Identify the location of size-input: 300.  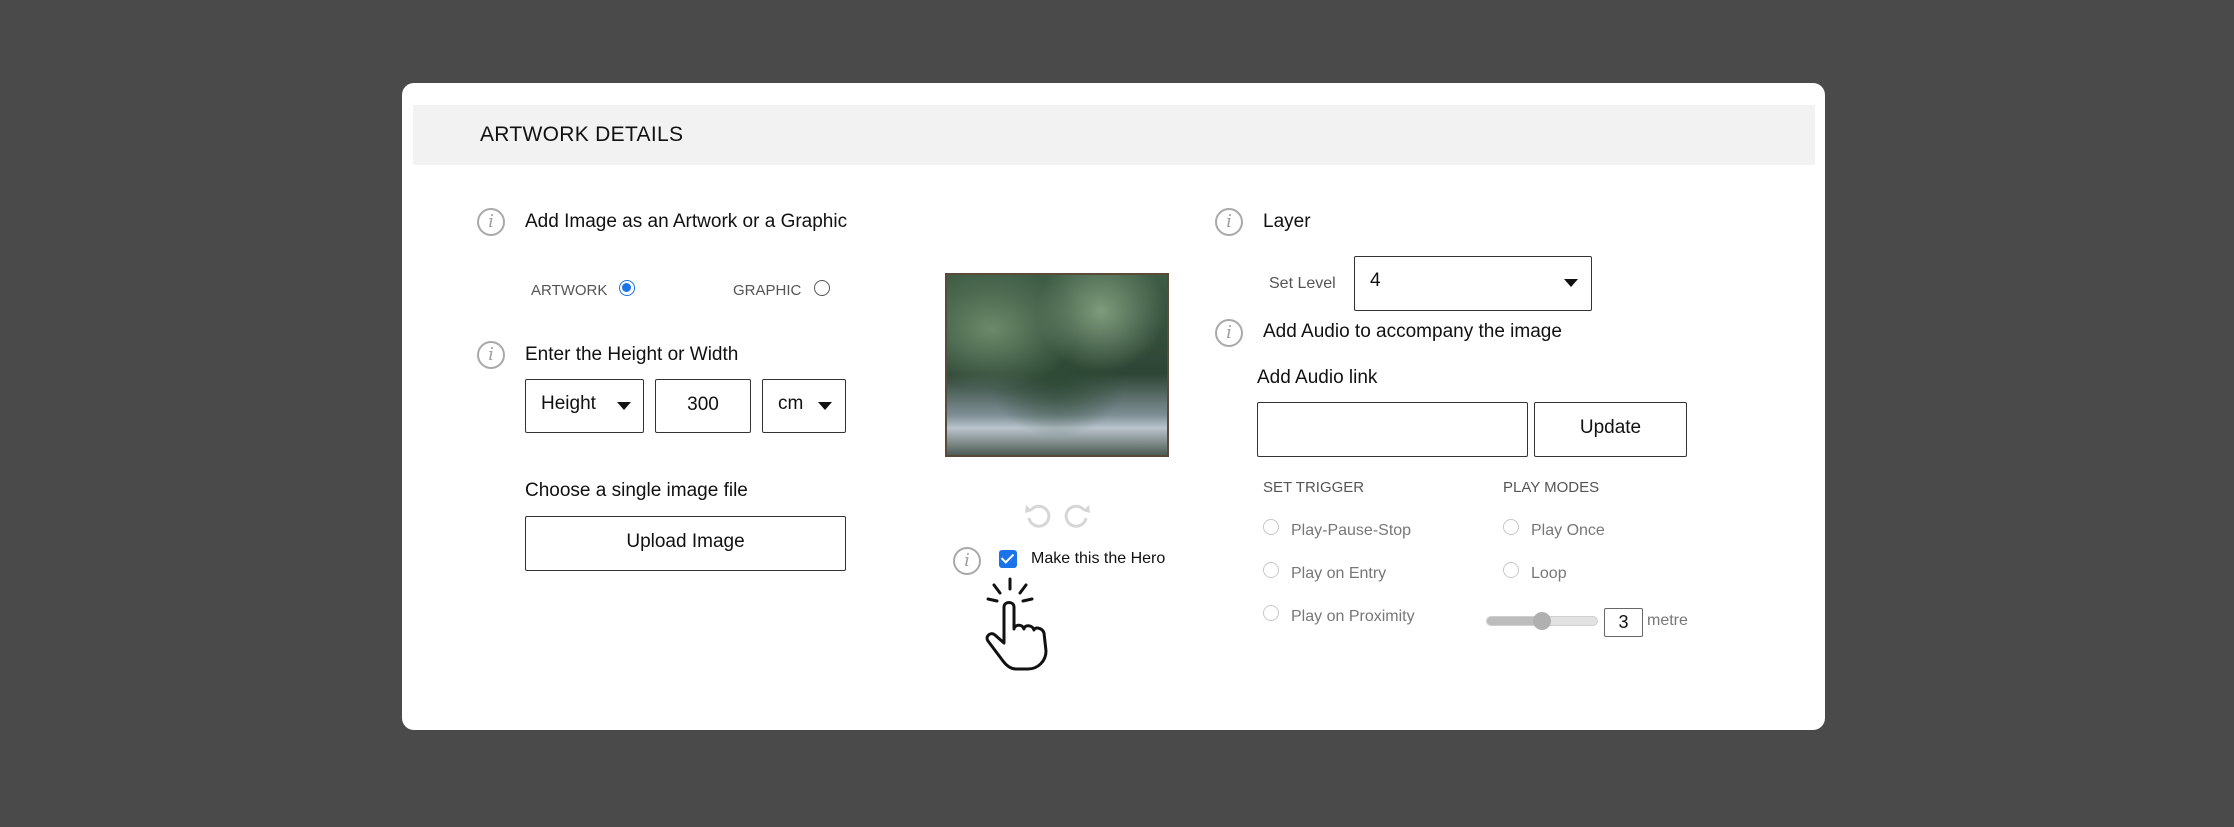
(703, 406).